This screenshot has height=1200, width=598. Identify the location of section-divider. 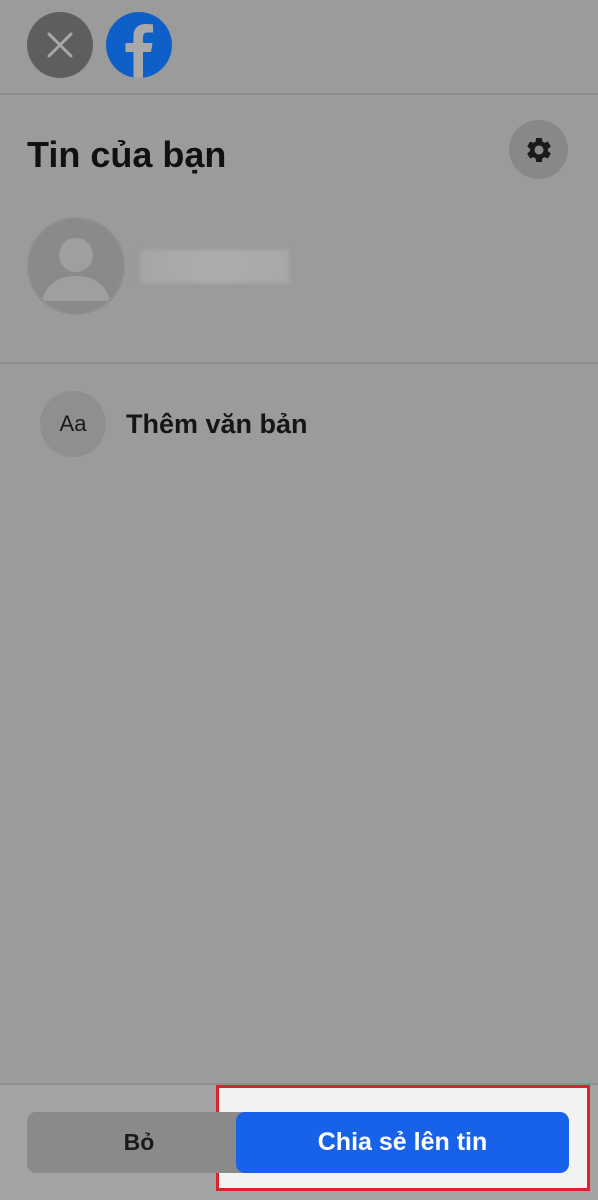
(299, 363).